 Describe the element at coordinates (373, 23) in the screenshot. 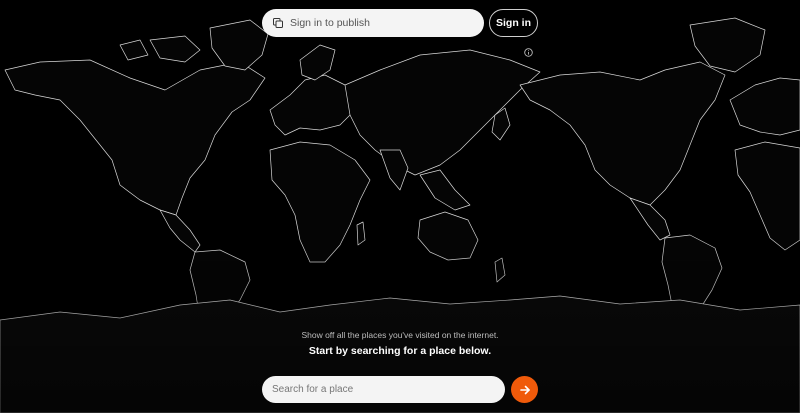

I see `publish-field: Sign in to publish` at that location.